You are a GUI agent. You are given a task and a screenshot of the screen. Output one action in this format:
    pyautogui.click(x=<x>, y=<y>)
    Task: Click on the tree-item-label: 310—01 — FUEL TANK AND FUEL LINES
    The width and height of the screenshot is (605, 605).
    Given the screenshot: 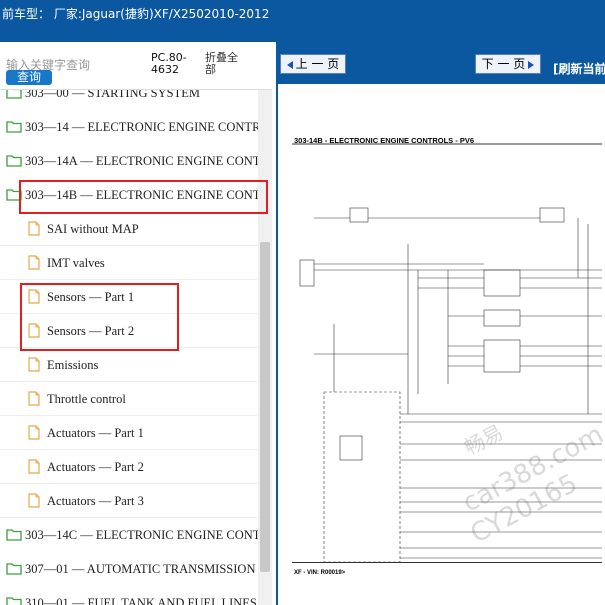 What is the action you would take?
    pyautogui.click(x=141, y=600)
    